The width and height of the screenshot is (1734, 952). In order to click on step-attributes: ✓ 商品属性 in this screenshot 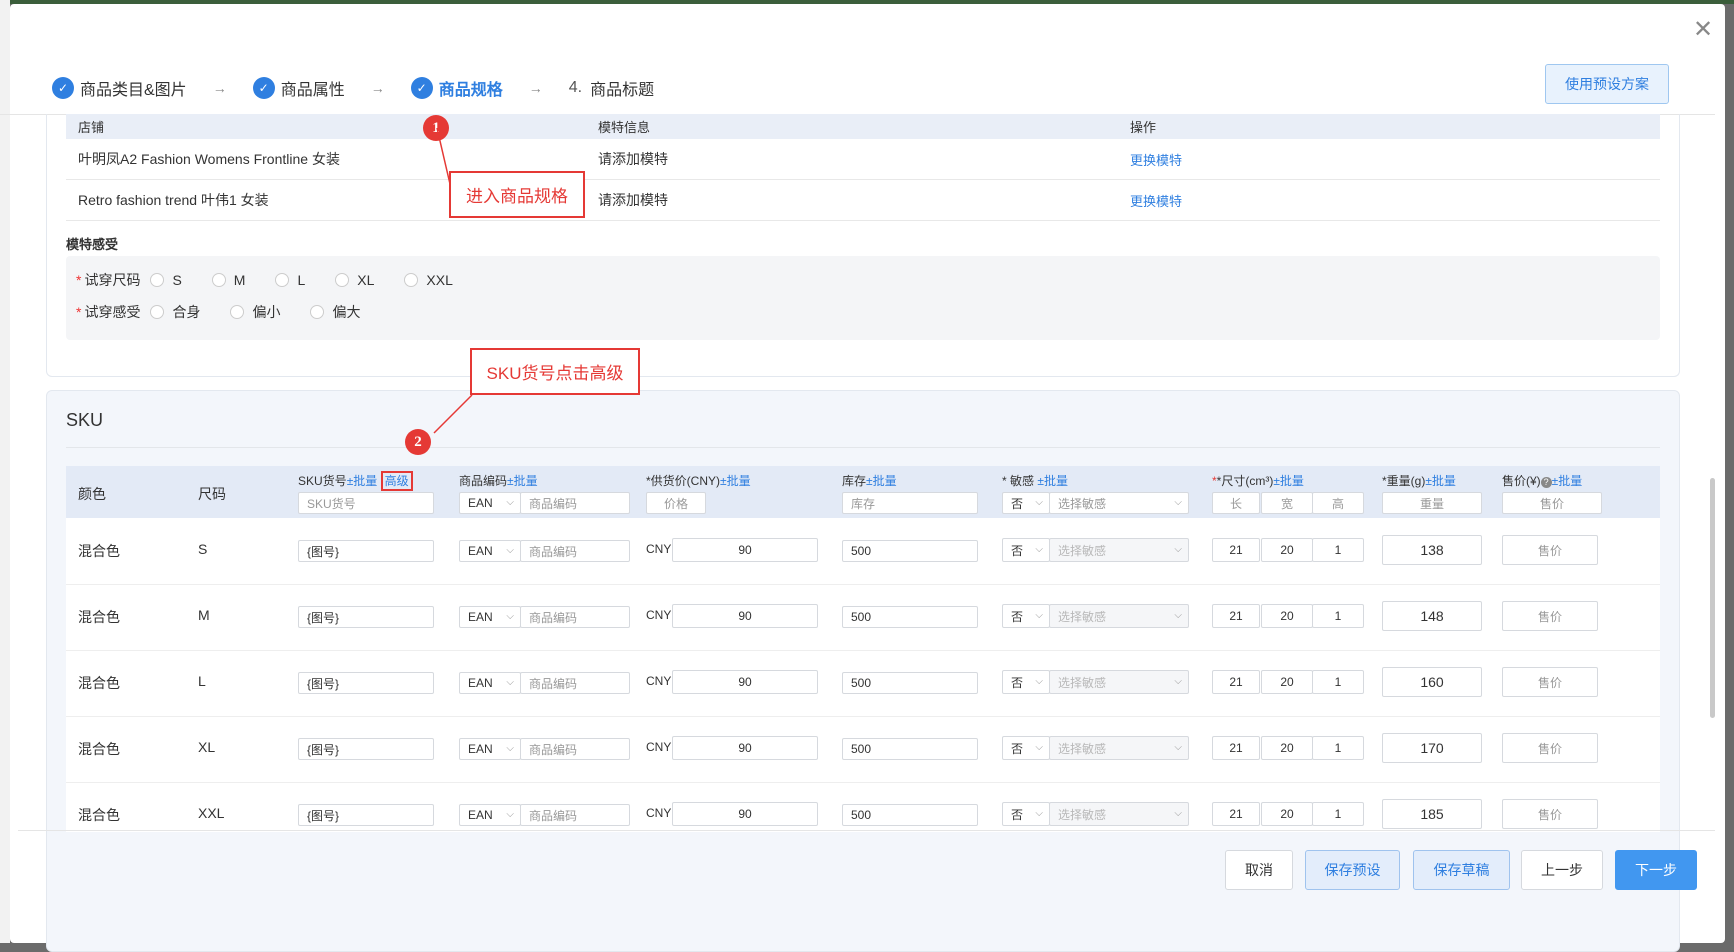, I will do `click(298, 88)`.